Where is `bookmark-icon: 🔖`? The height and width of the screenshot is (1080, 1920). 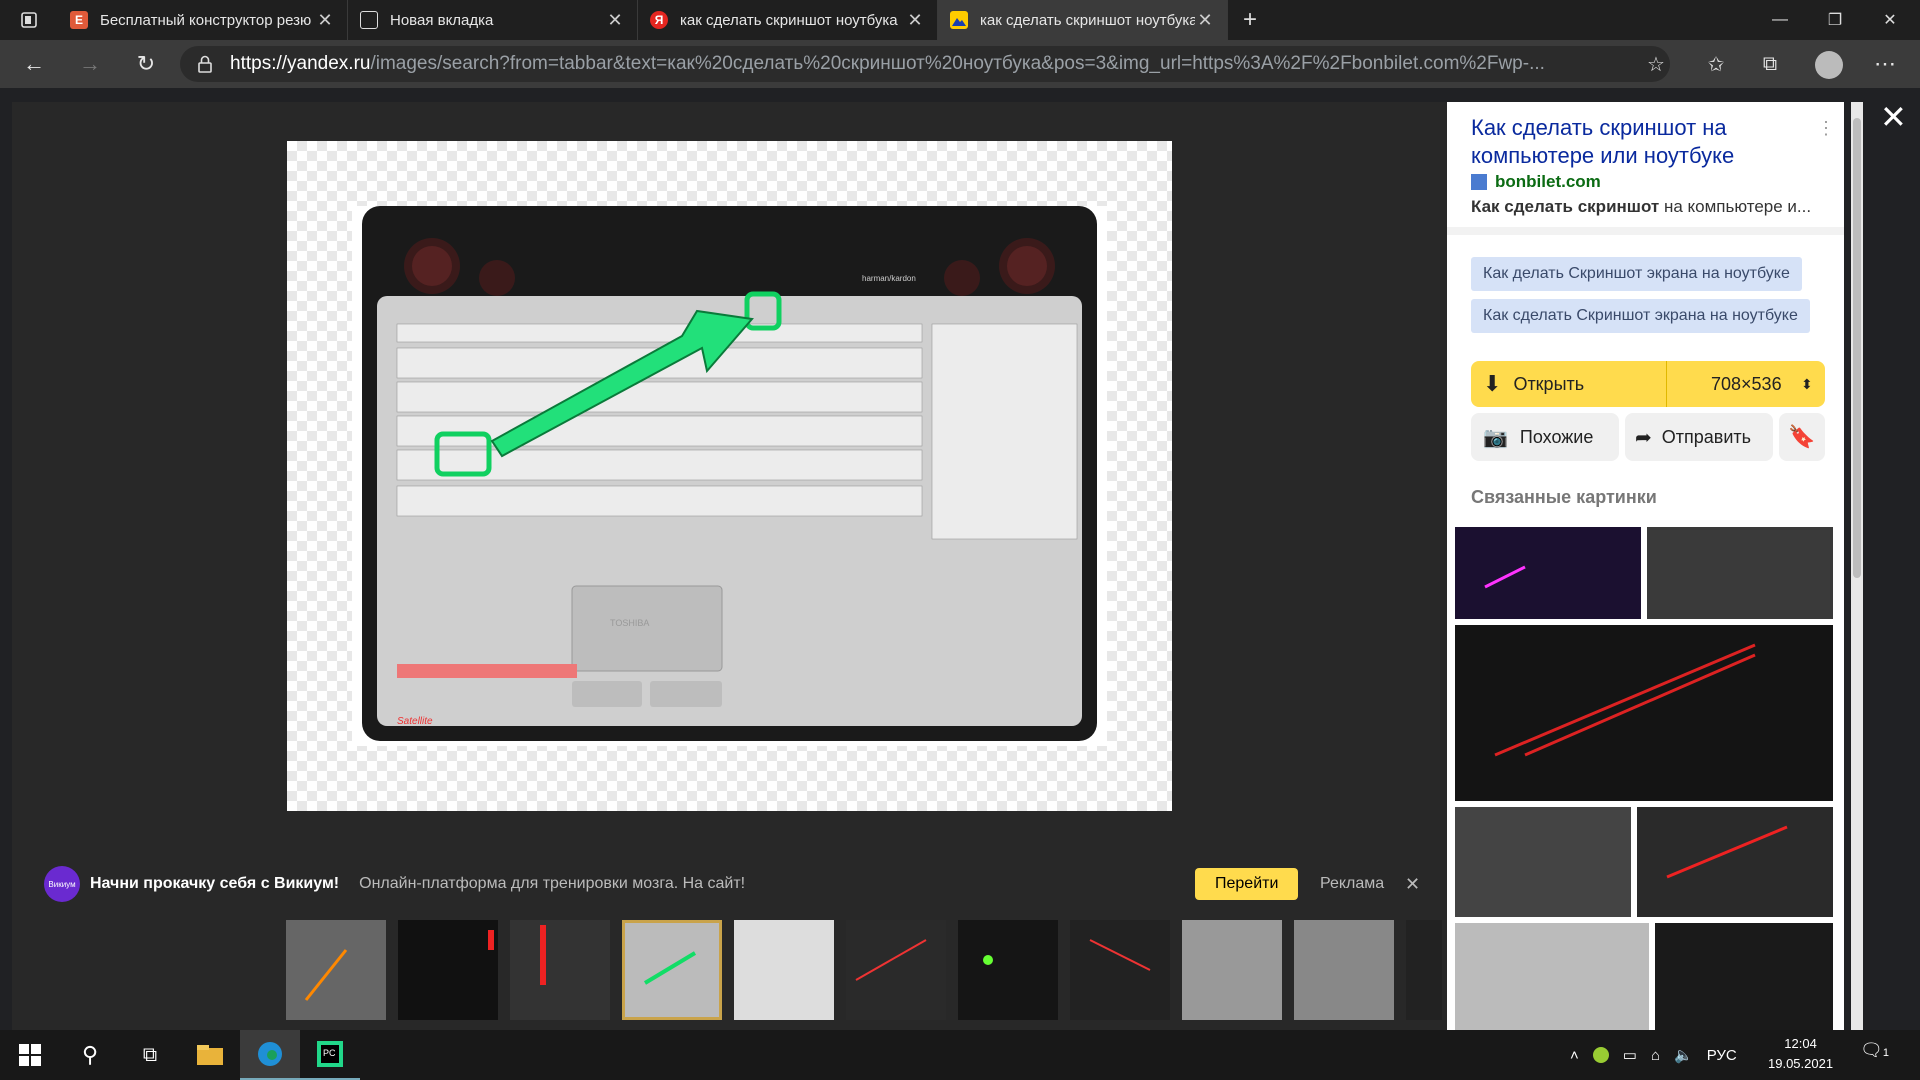
bookmark-icon: 🔖 is located at coordinates (1802, 436).